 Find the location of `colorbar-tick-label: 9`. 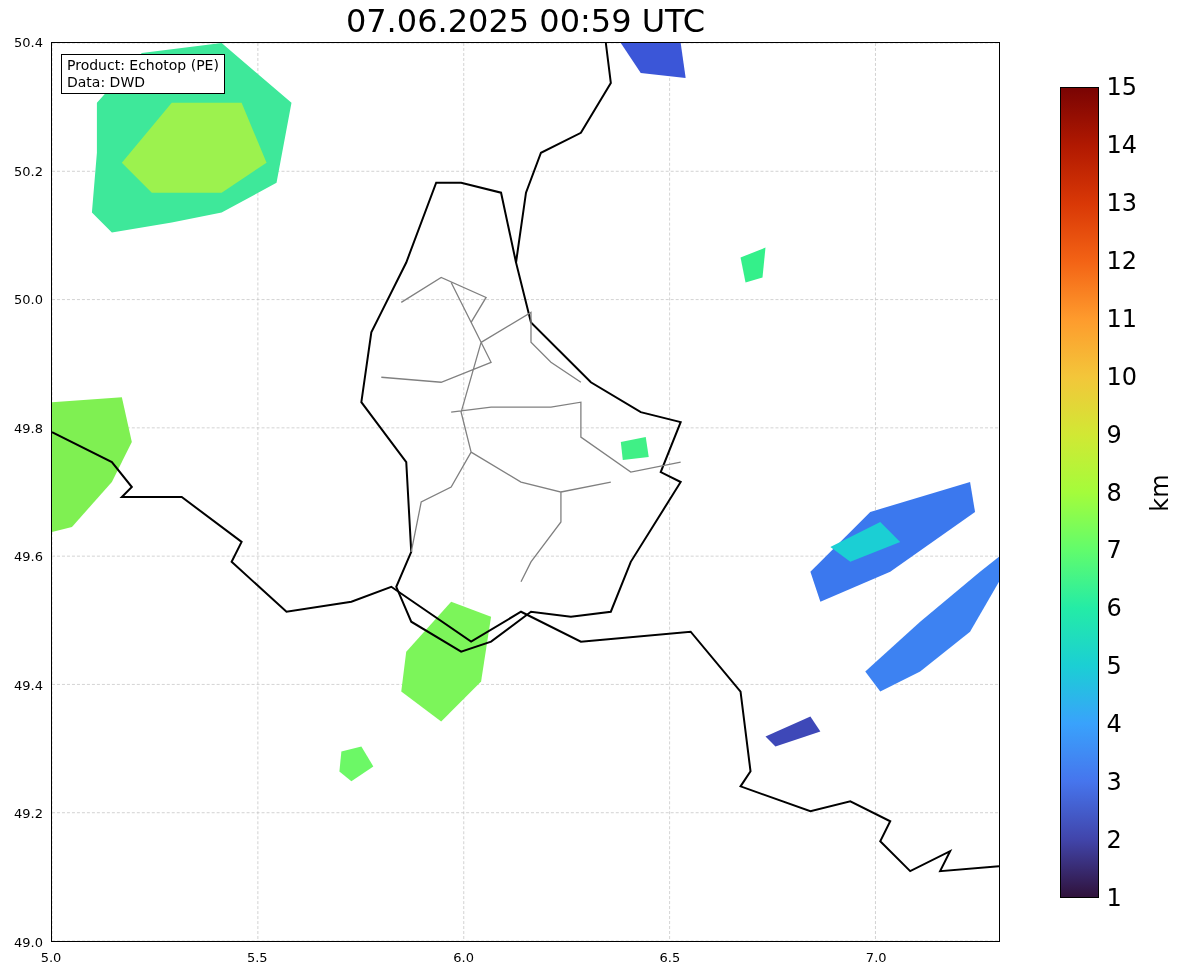

colorbar-tick-label: 9 is located at coordinates (1114, 434).